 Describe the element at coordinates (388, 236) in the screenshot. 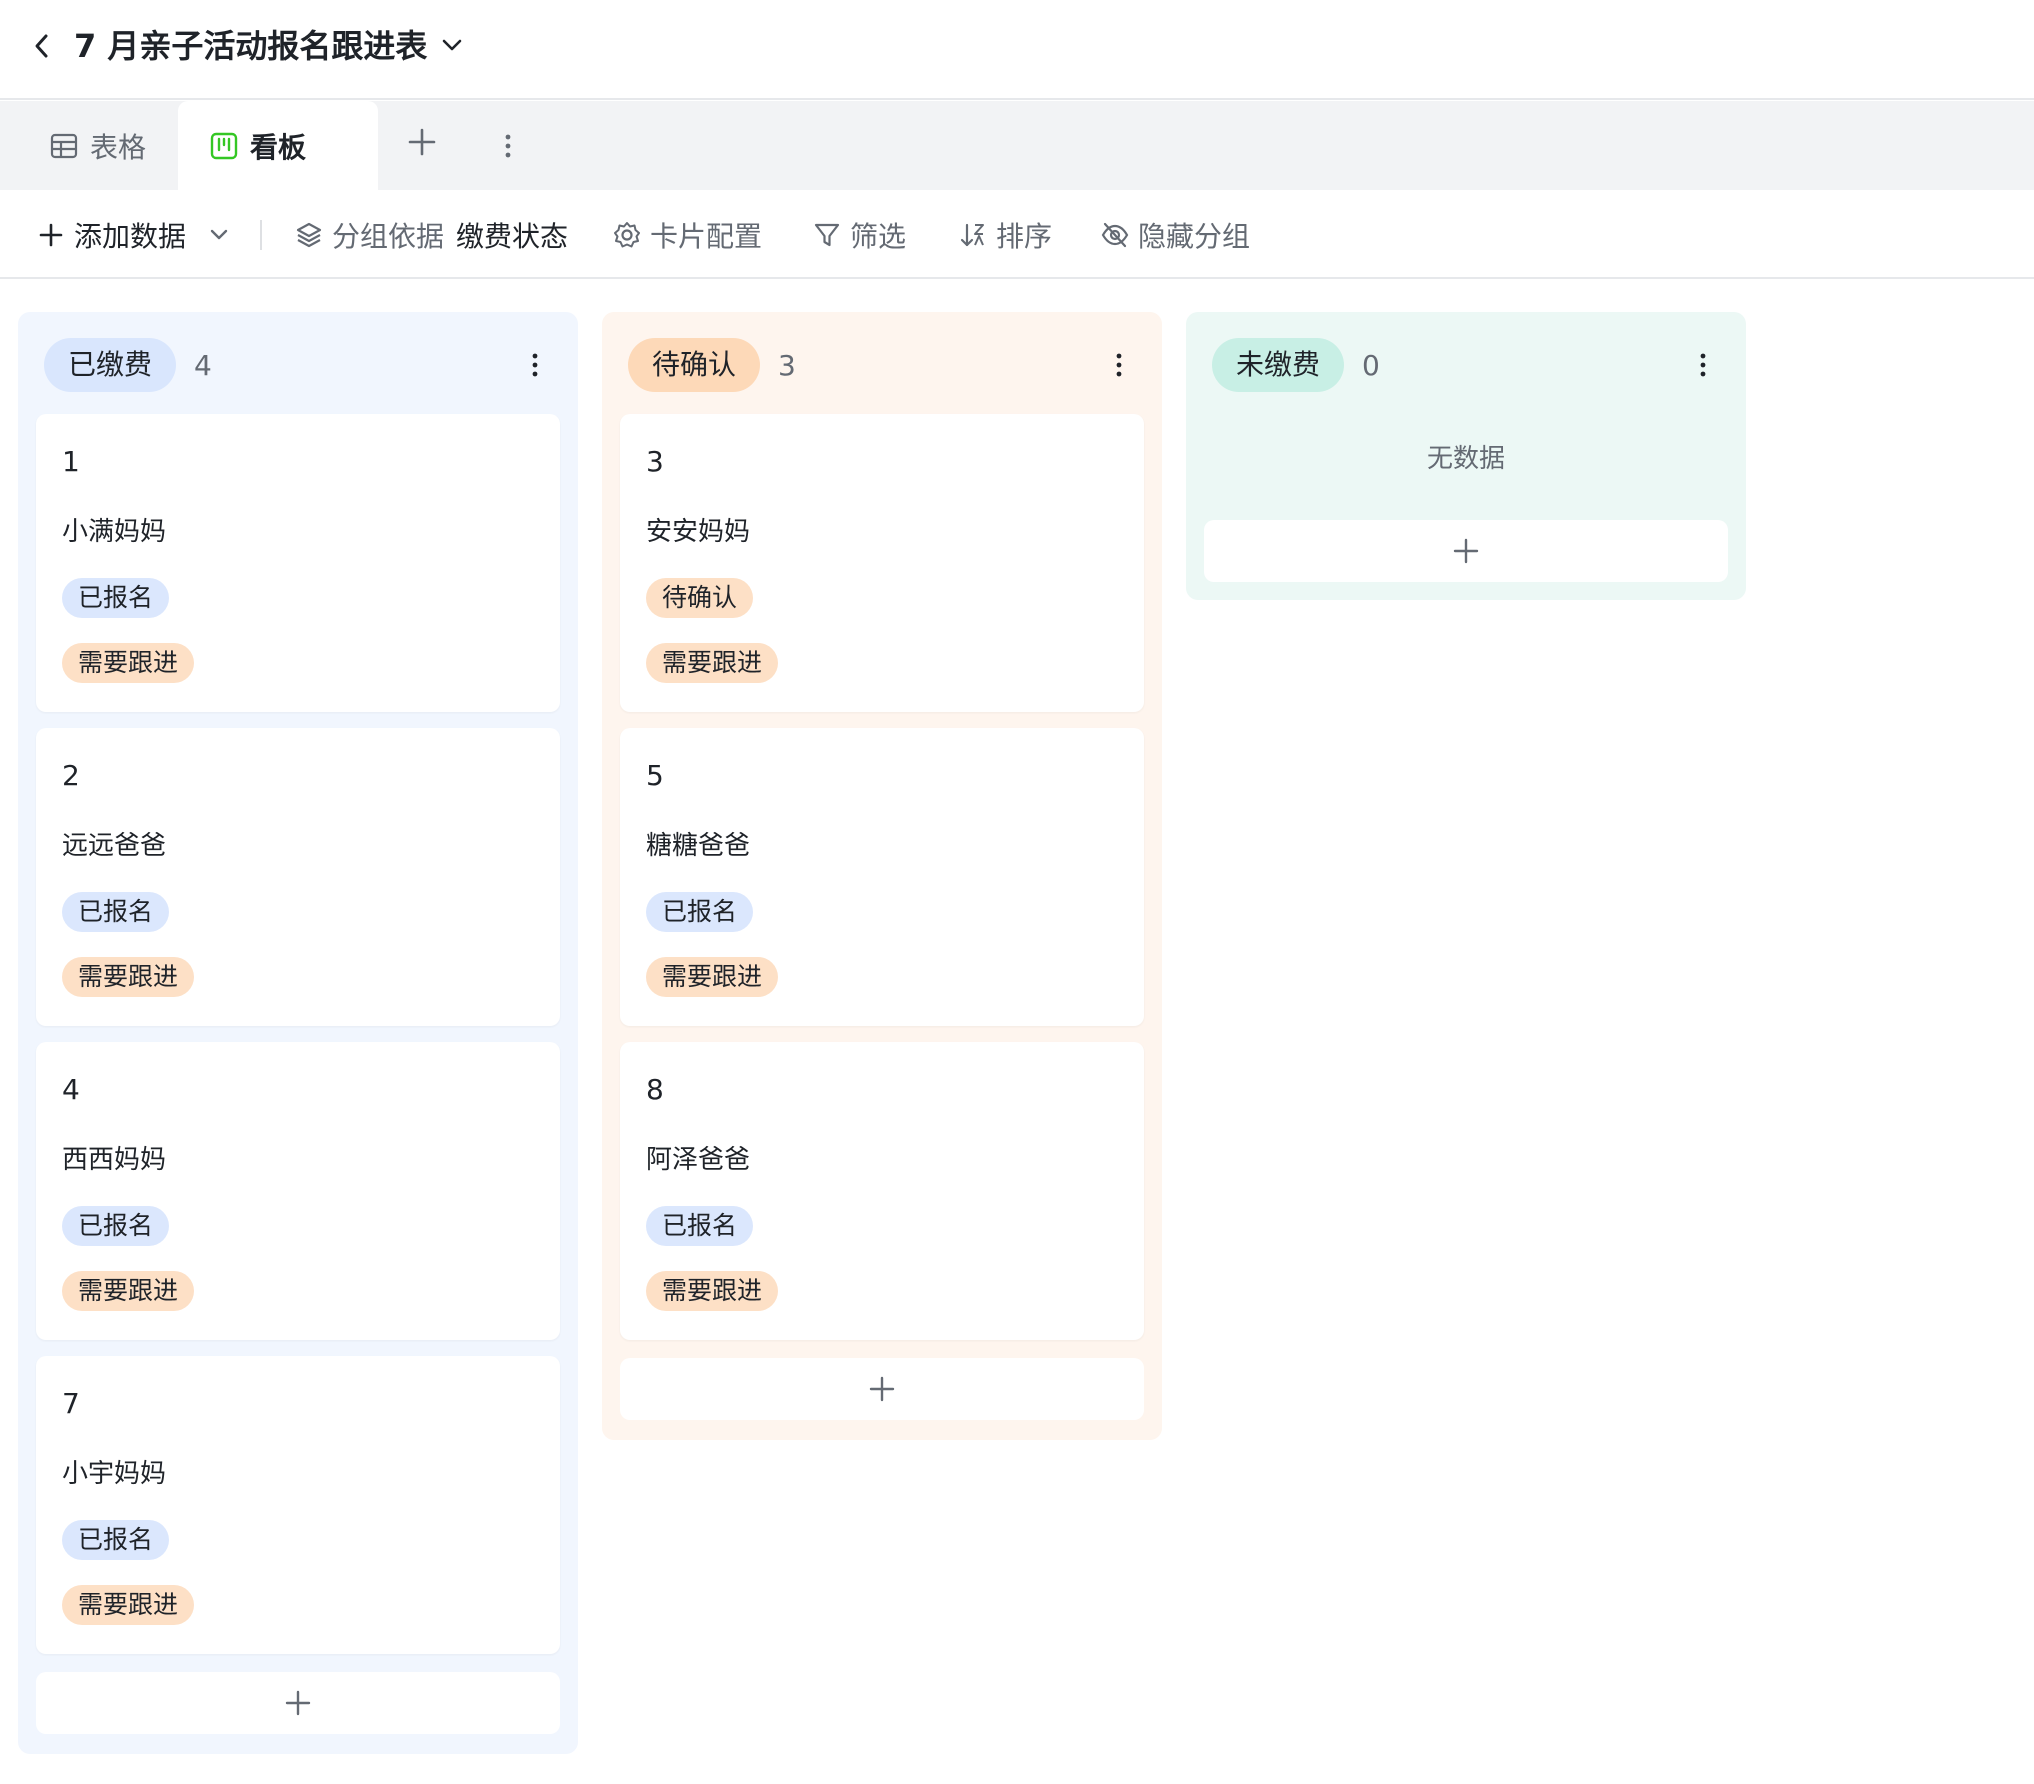

I see `group-by-label: 分组依据` at that location.